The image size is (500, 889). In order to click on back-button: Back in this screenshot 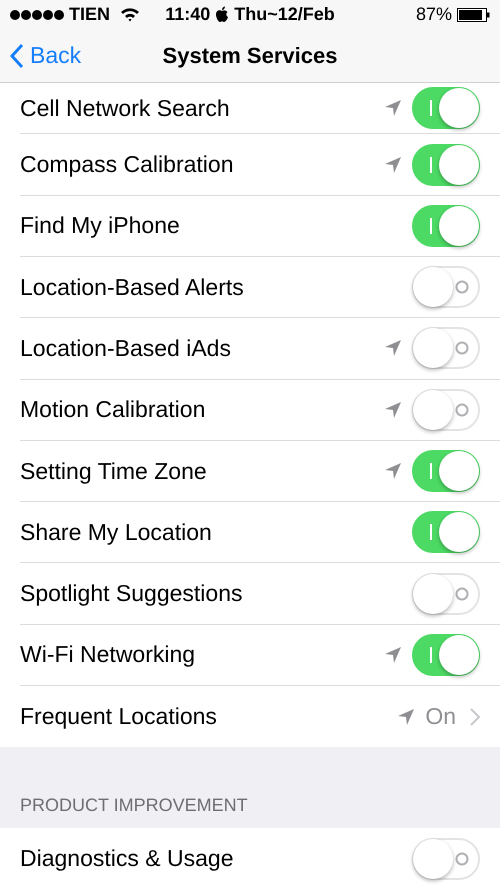, I will do `click(46, 56)`.